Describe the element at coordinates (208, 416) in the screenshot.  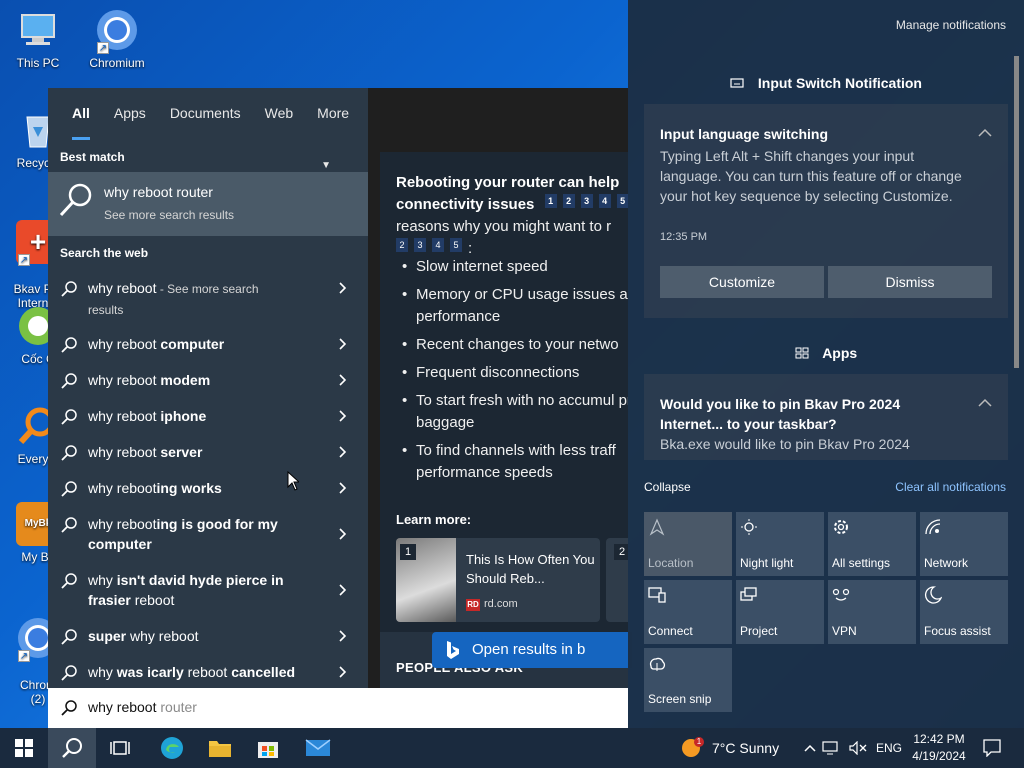
I see `web-suggestion: why reboot iphone` at that location.